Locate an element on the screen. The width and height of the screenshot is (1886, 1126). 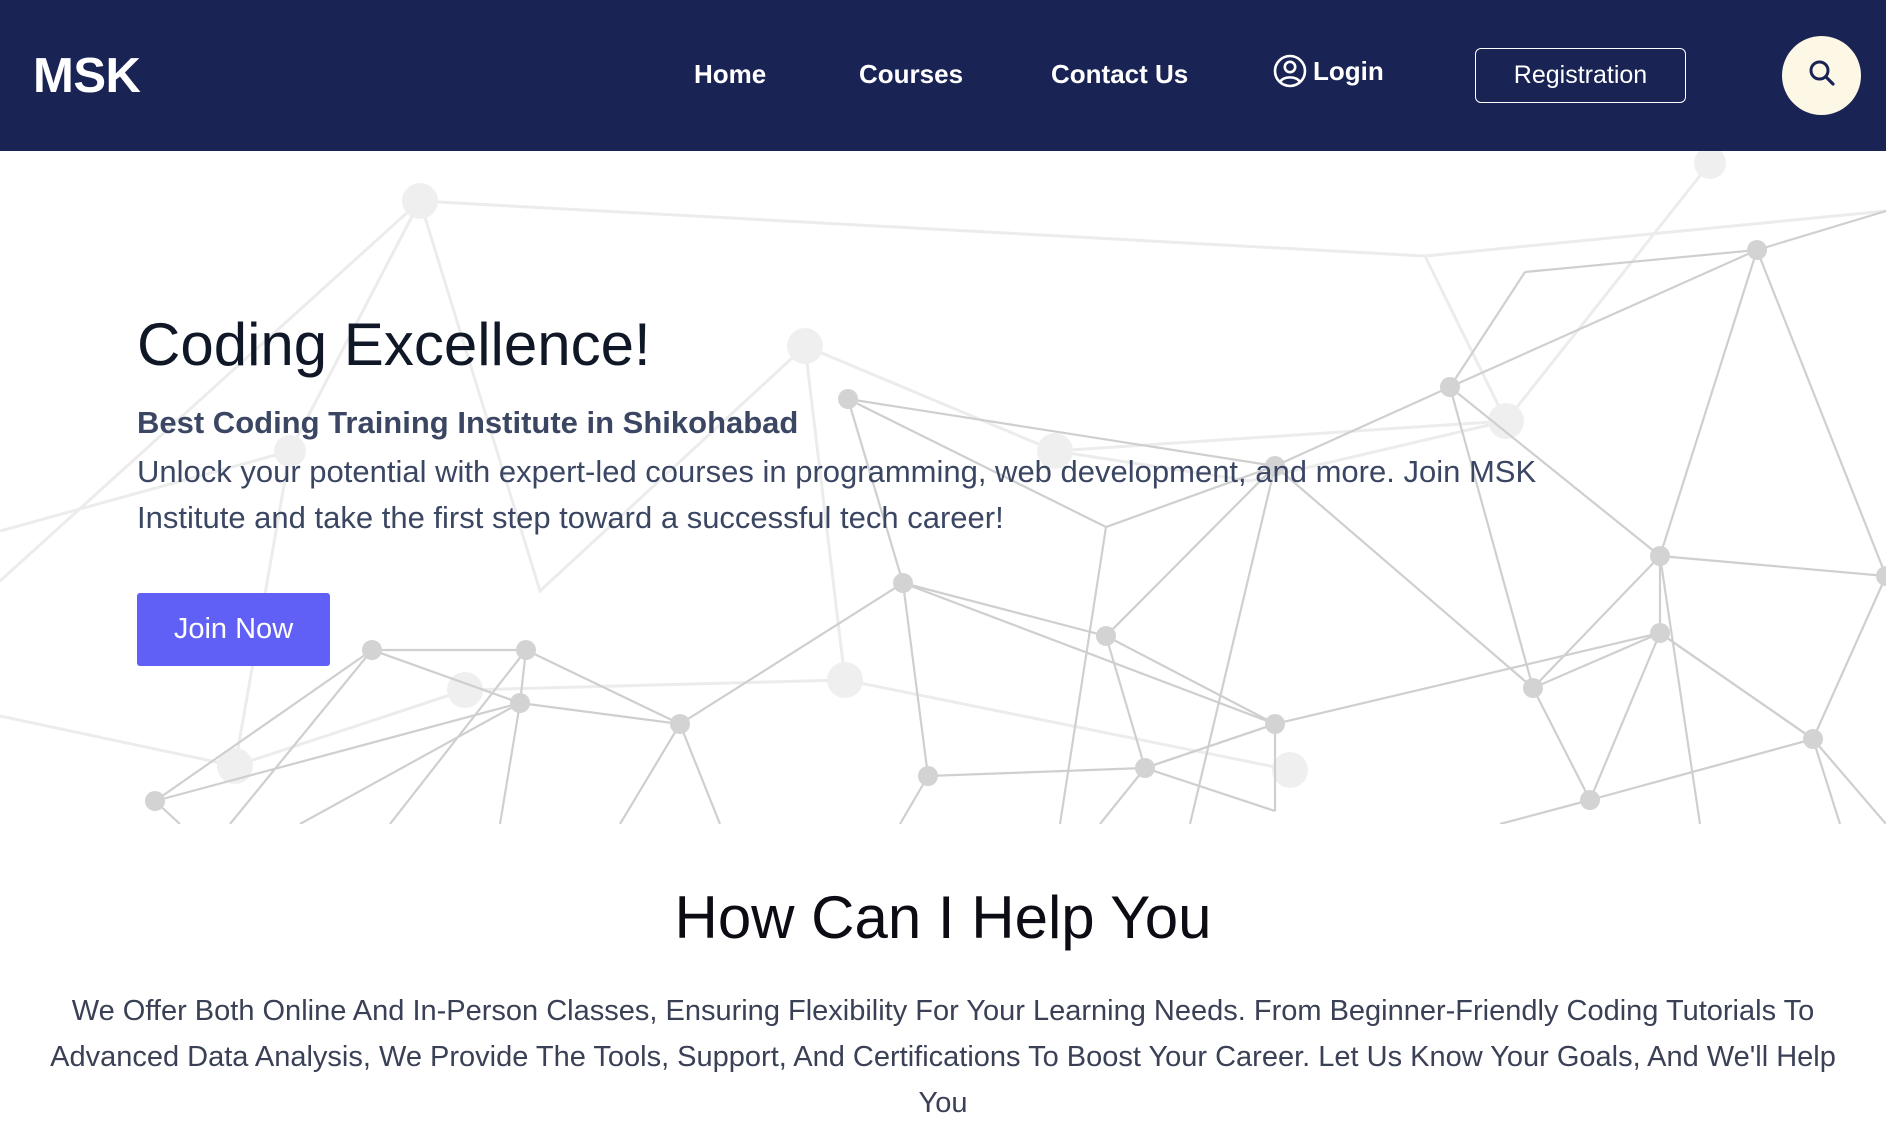
hero-title: Coding Excellence! is located at coordinates (394, 344).